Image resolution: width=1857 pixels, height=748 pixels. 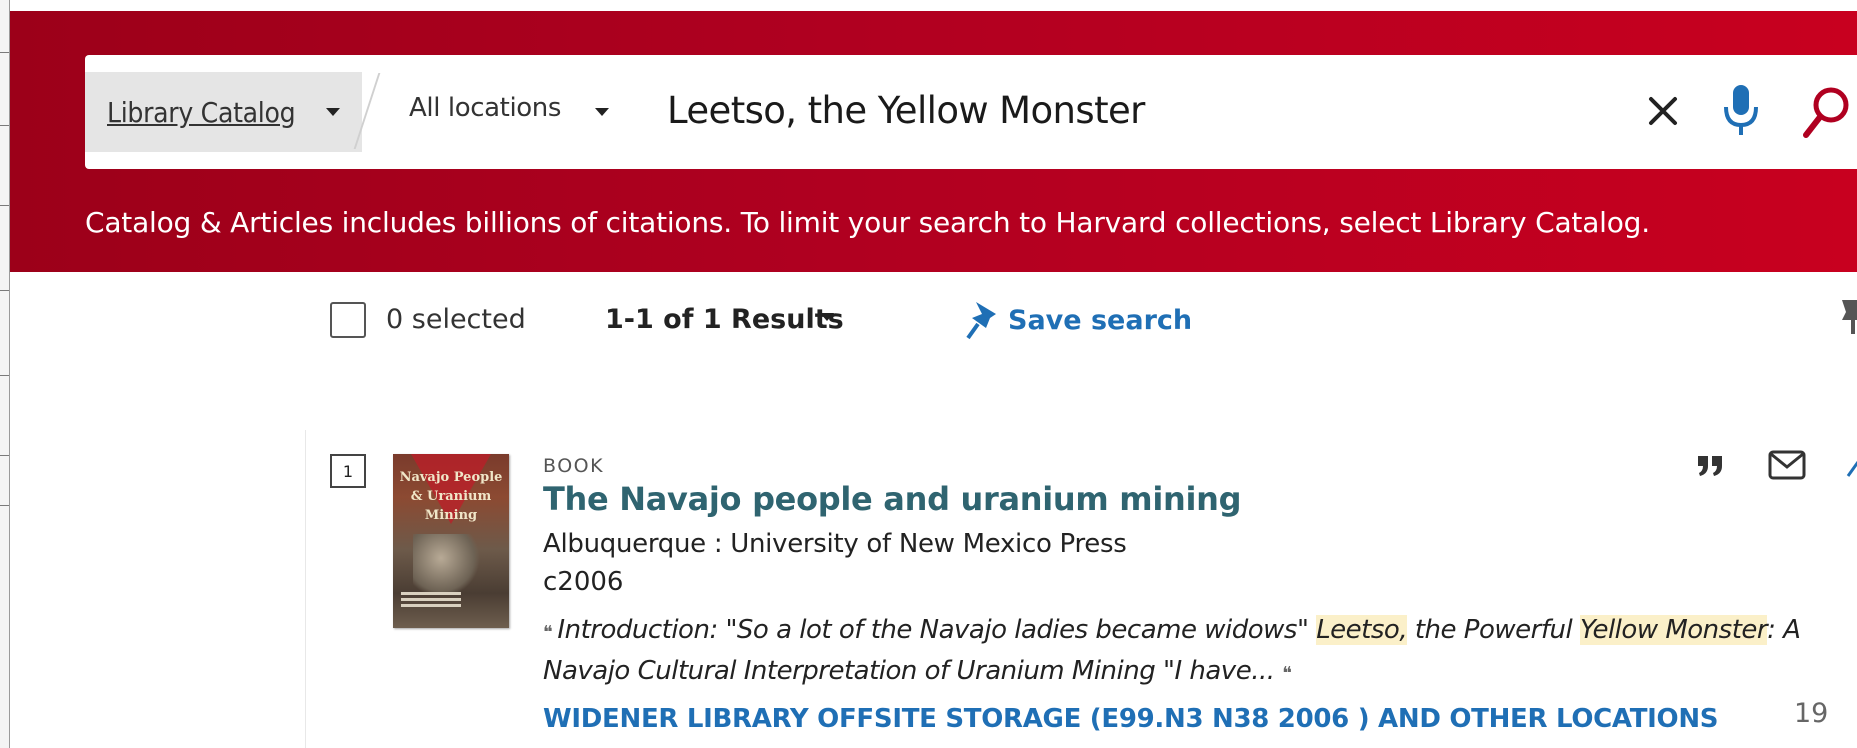 I want to click on cover-caption, so click(x=431, y=593).